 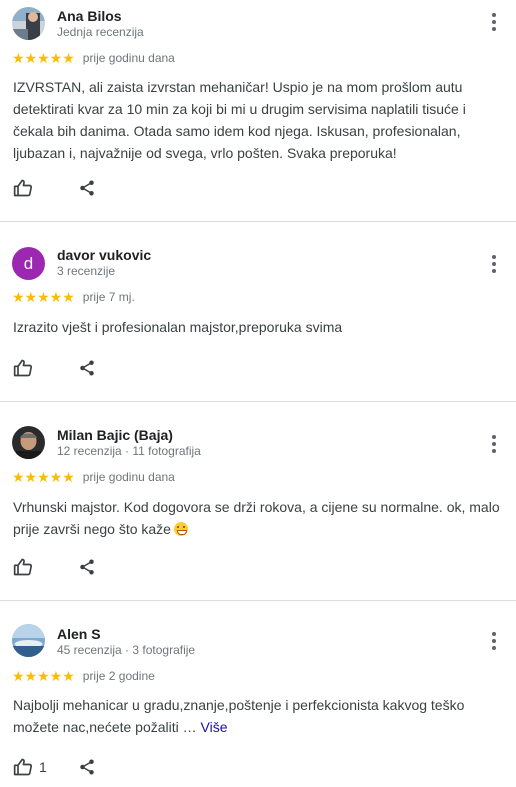 I want to click on rating-row: ★★★★★ prije 7 mj., so click(x=73, y=297).